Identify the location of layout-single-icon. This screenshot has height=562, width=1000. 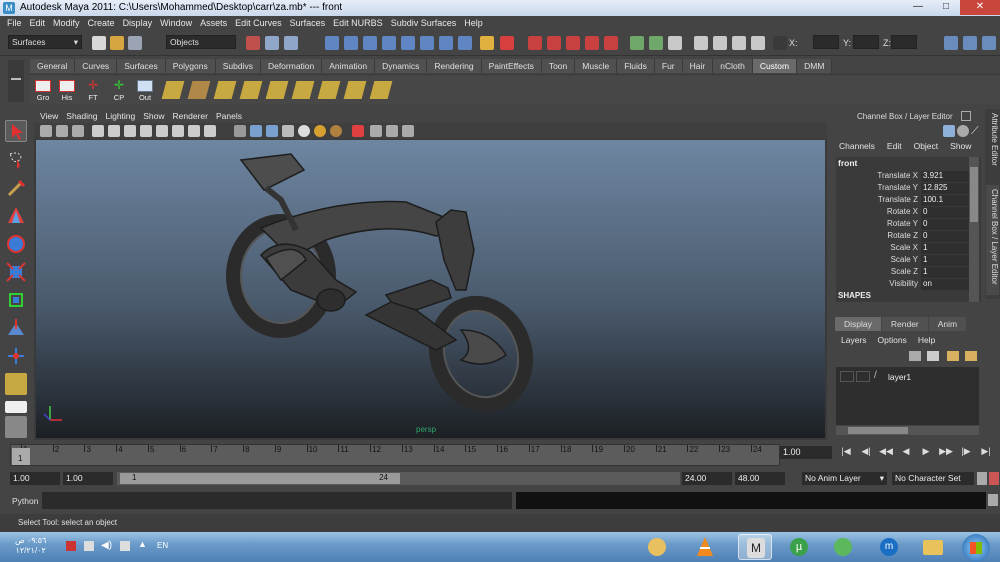
(16, 407).